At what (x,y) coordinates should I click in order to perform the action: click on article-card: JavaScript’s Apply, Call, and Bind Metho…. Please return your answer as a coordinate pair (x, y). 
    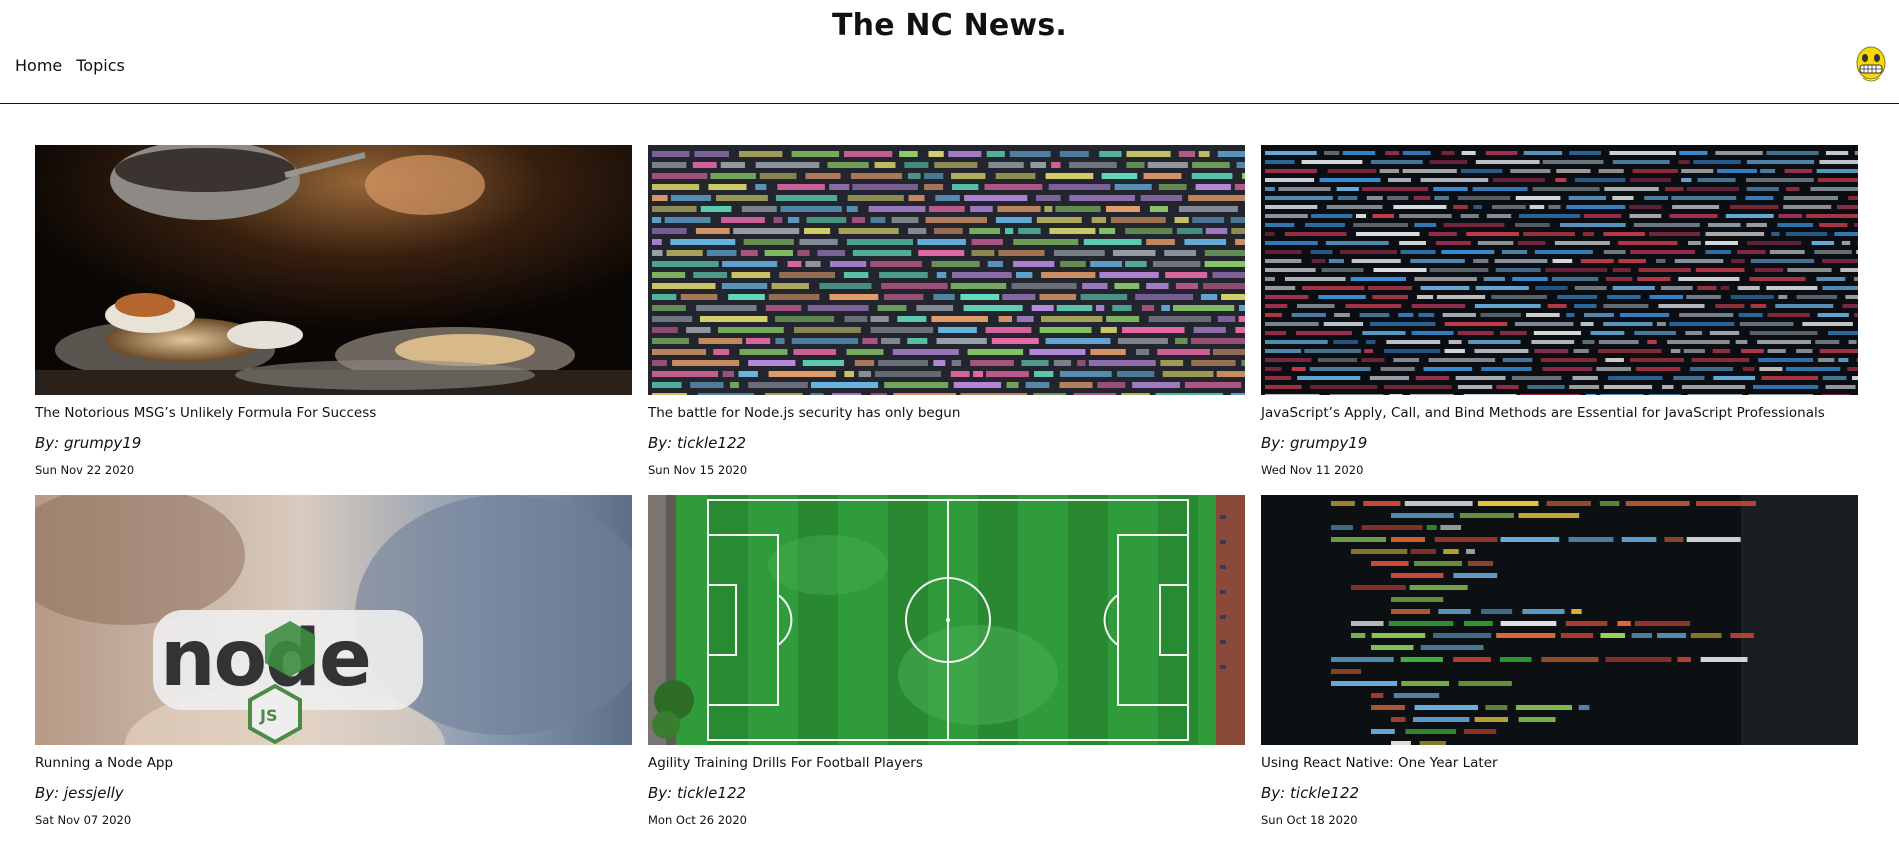
    Looking at the image, I should click on (1559, 320).